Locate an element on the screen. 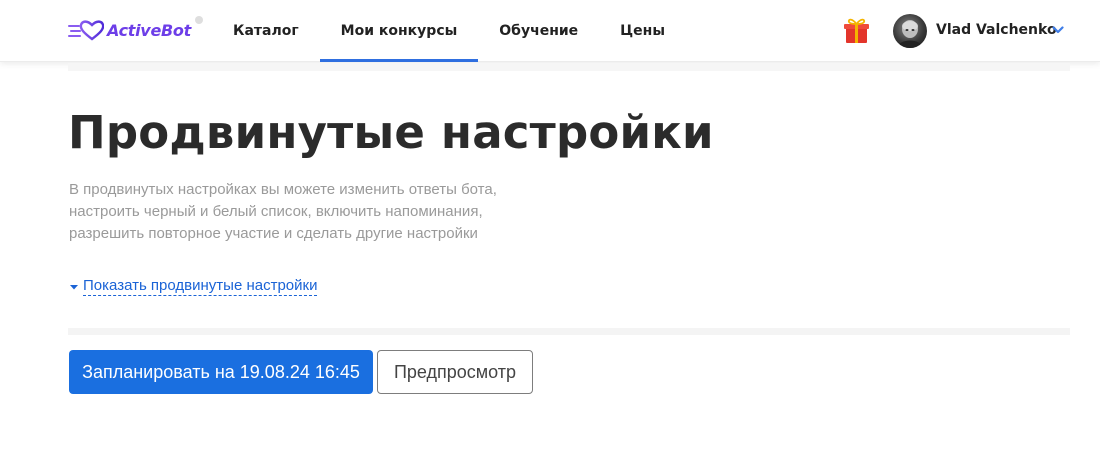 This screenshot has height=474, width=1100. nav-item-my-contests: Мои конкурсы is located at coordinates (399, 31).